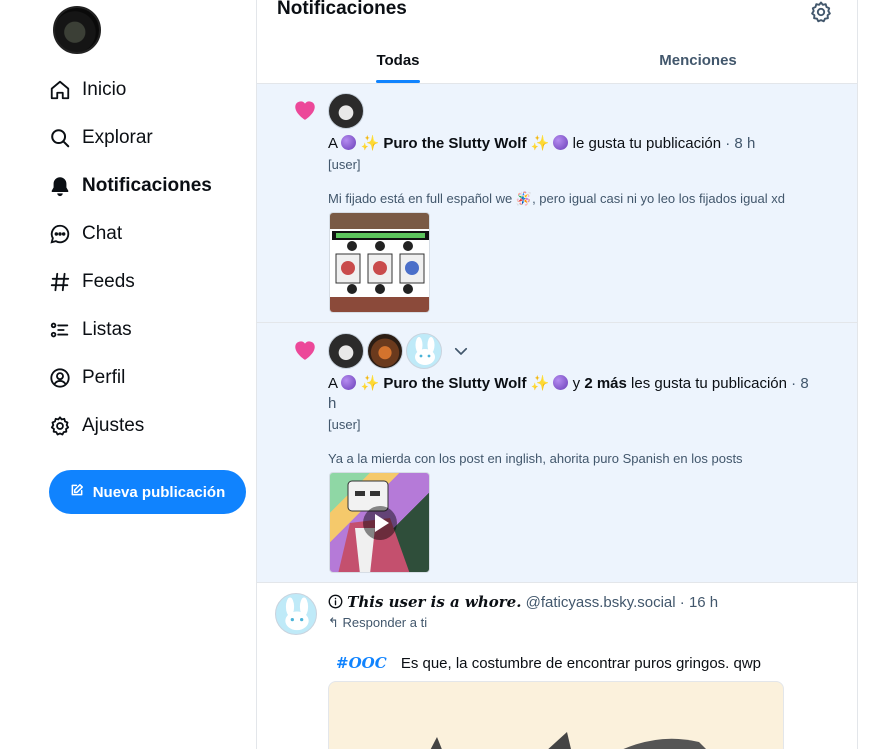 The image size is (888, 749). I want to click on nav-label: Explorar, so click(117, 137).